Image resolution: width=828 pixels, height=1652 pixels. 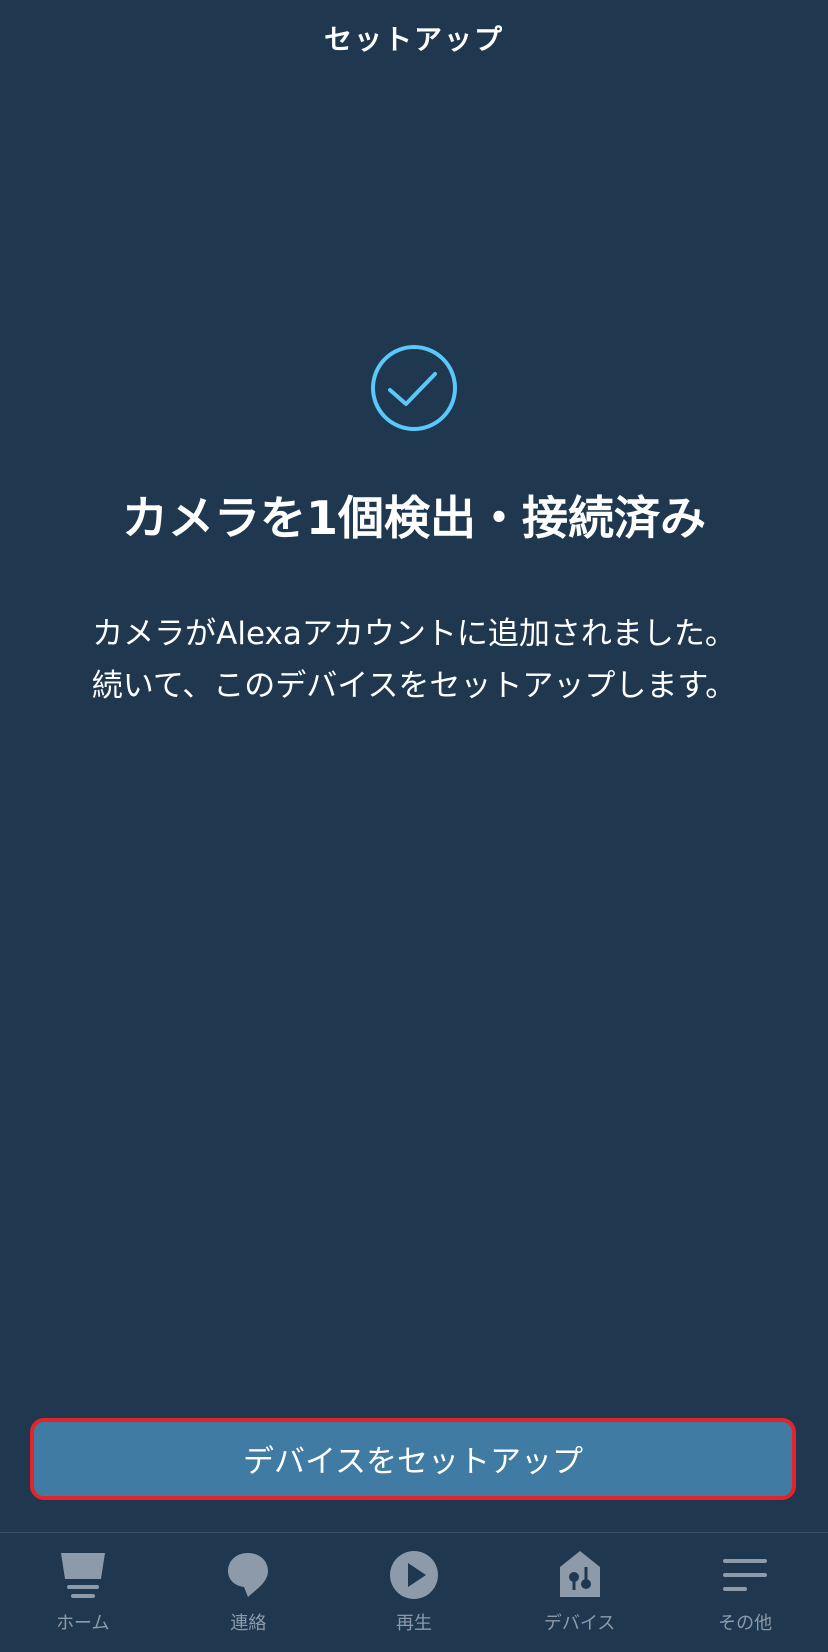 I want to click on tab-home-label: ホーム, so click(x=83, y=1623).